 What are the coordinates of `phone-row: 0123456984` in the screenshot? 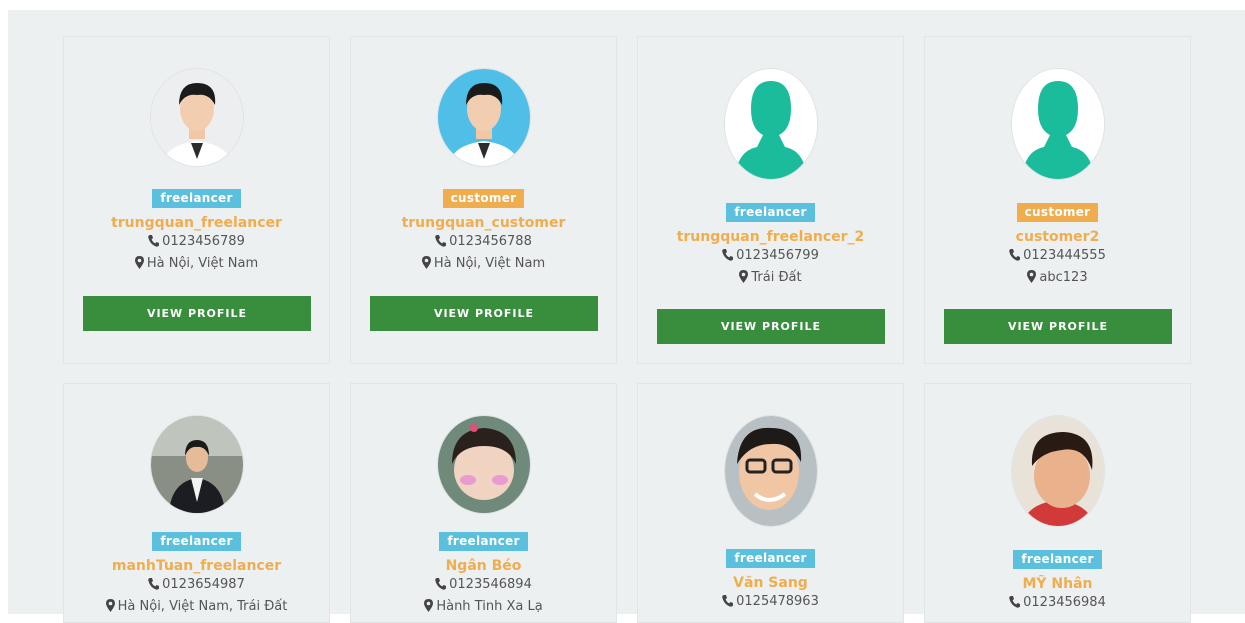 It's located at (1057, 604).